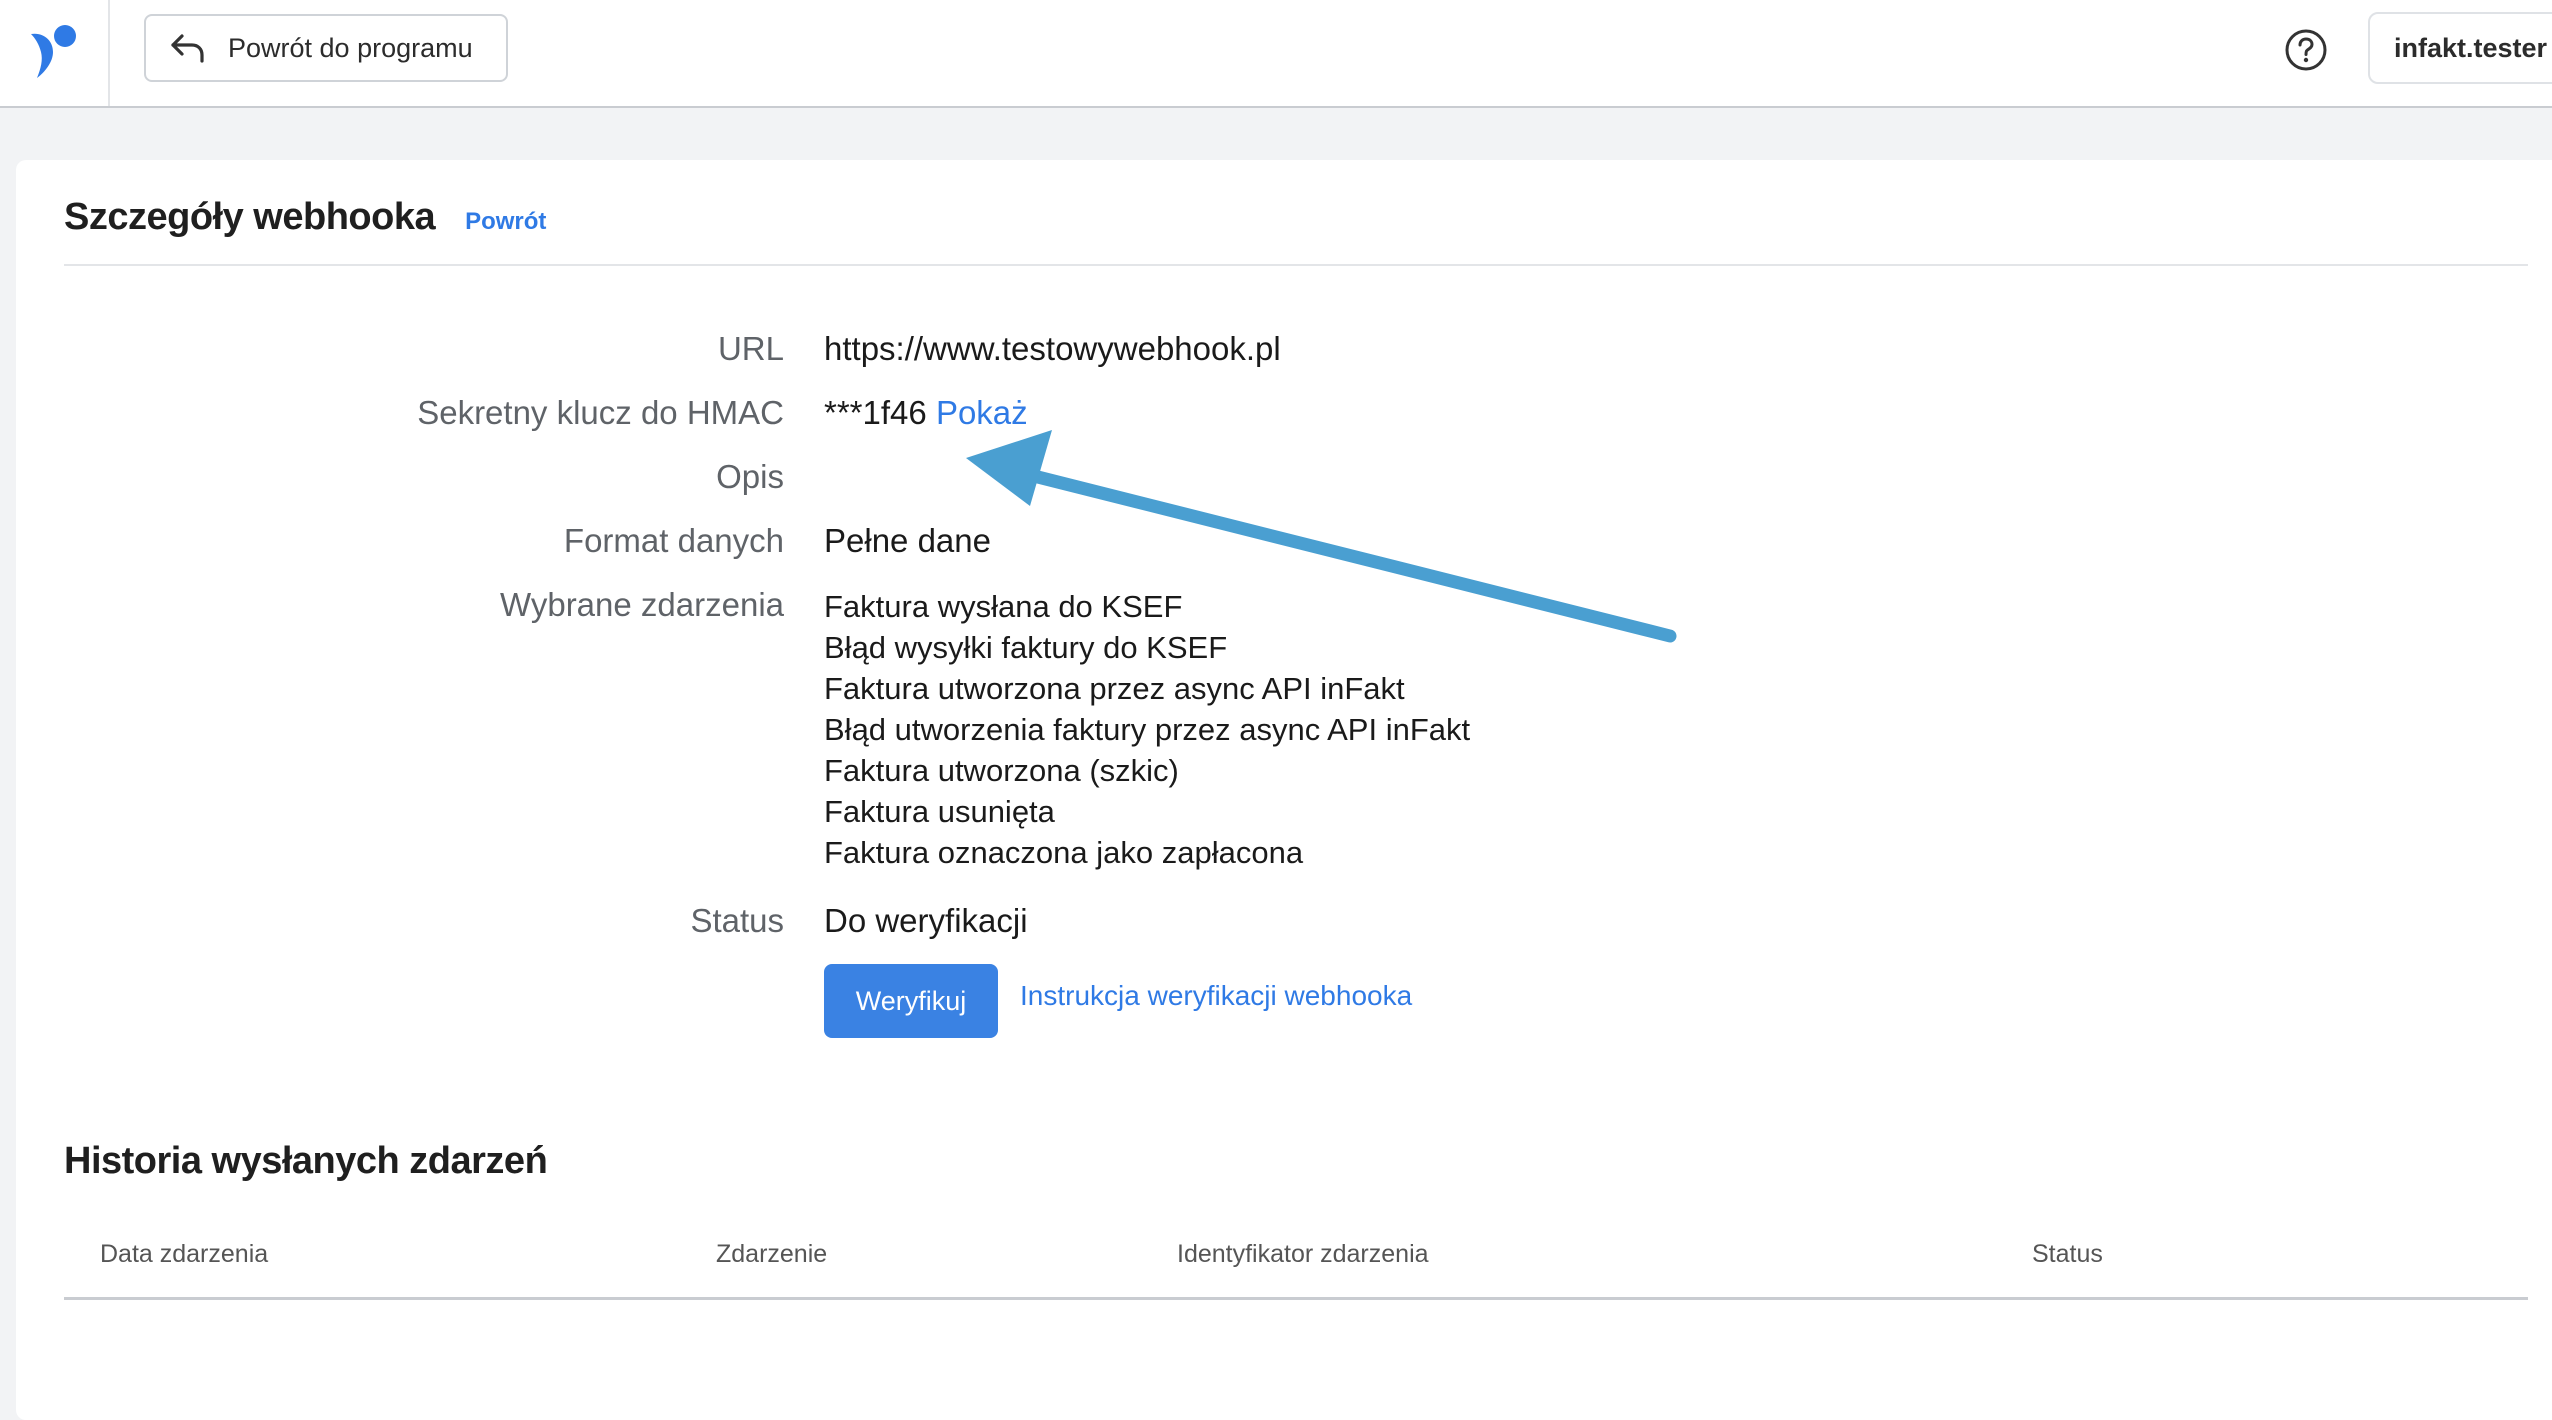 Image resolution: width=2552 pixels, height=1420 pixels. I want to click on back-to-program-button: Powrót do programu, so click(326, 48).